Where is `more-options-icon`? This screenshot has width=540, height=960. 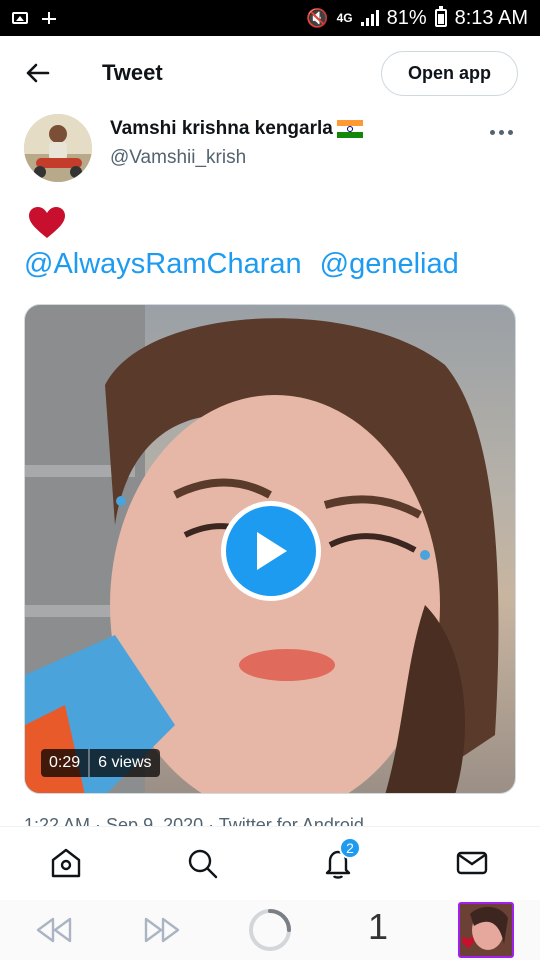 more-options-icon is located at coordinates (503, 132).